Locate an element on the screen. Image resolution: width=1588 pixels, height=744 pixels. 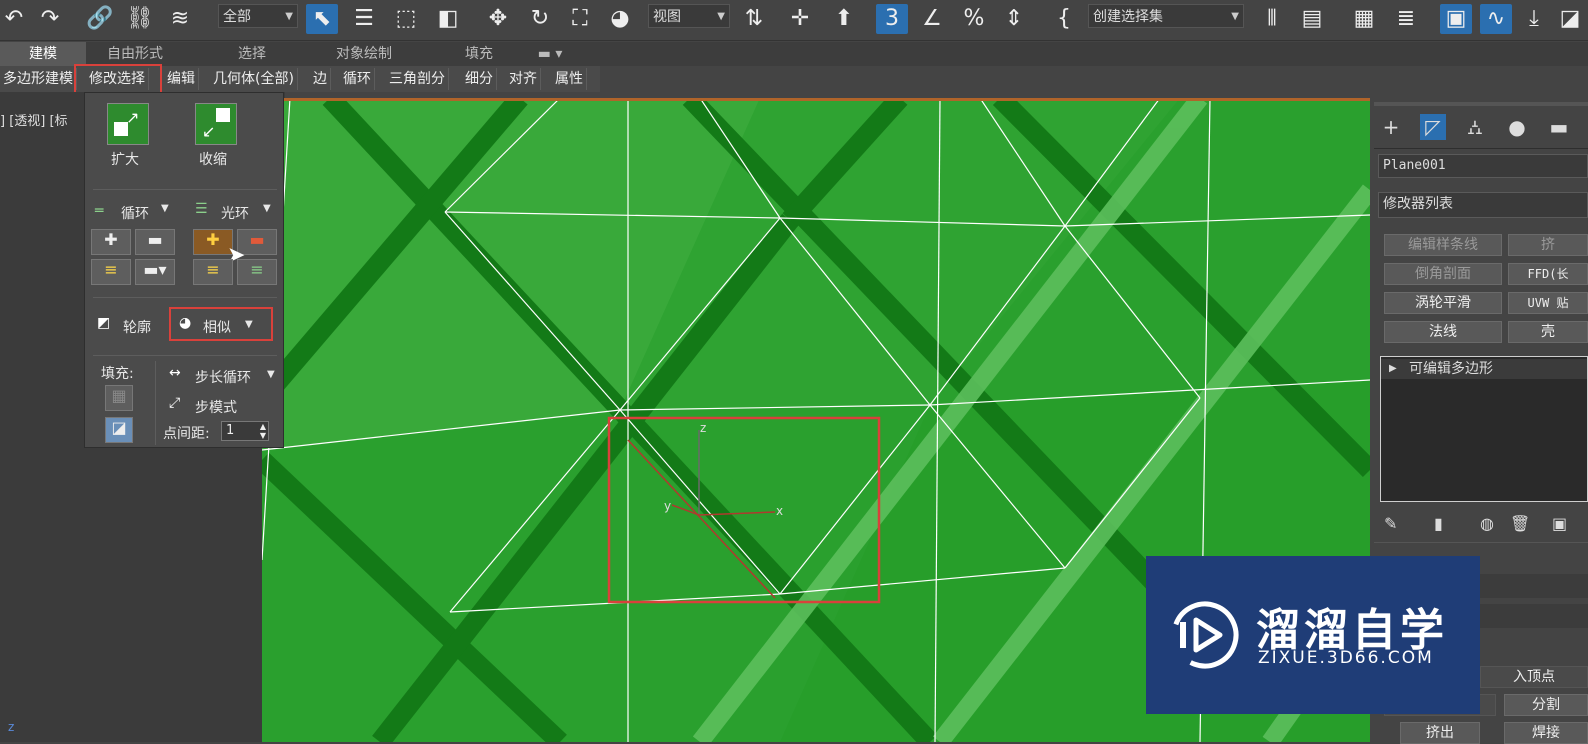
fill-hole-button: ◪ is located at coordinates (119, 430).